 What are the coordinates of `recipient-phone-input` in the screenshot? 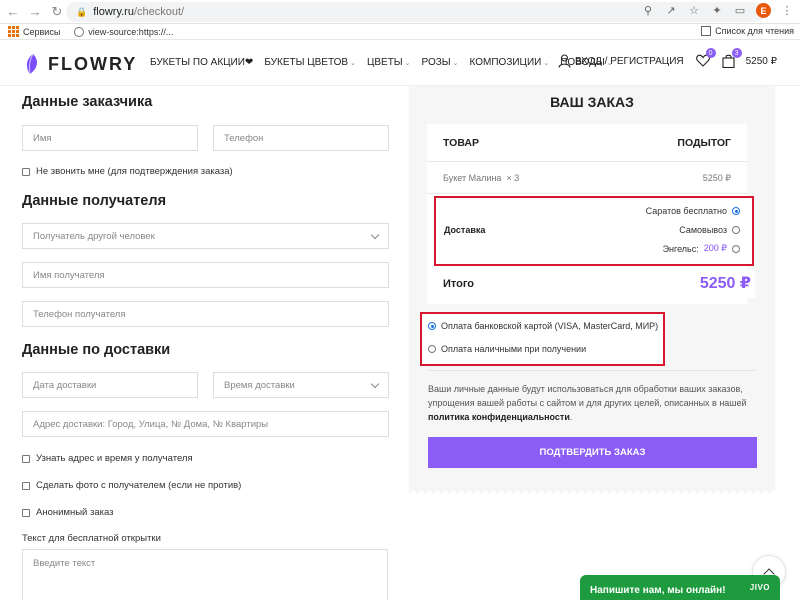 It's located at (205, 314).